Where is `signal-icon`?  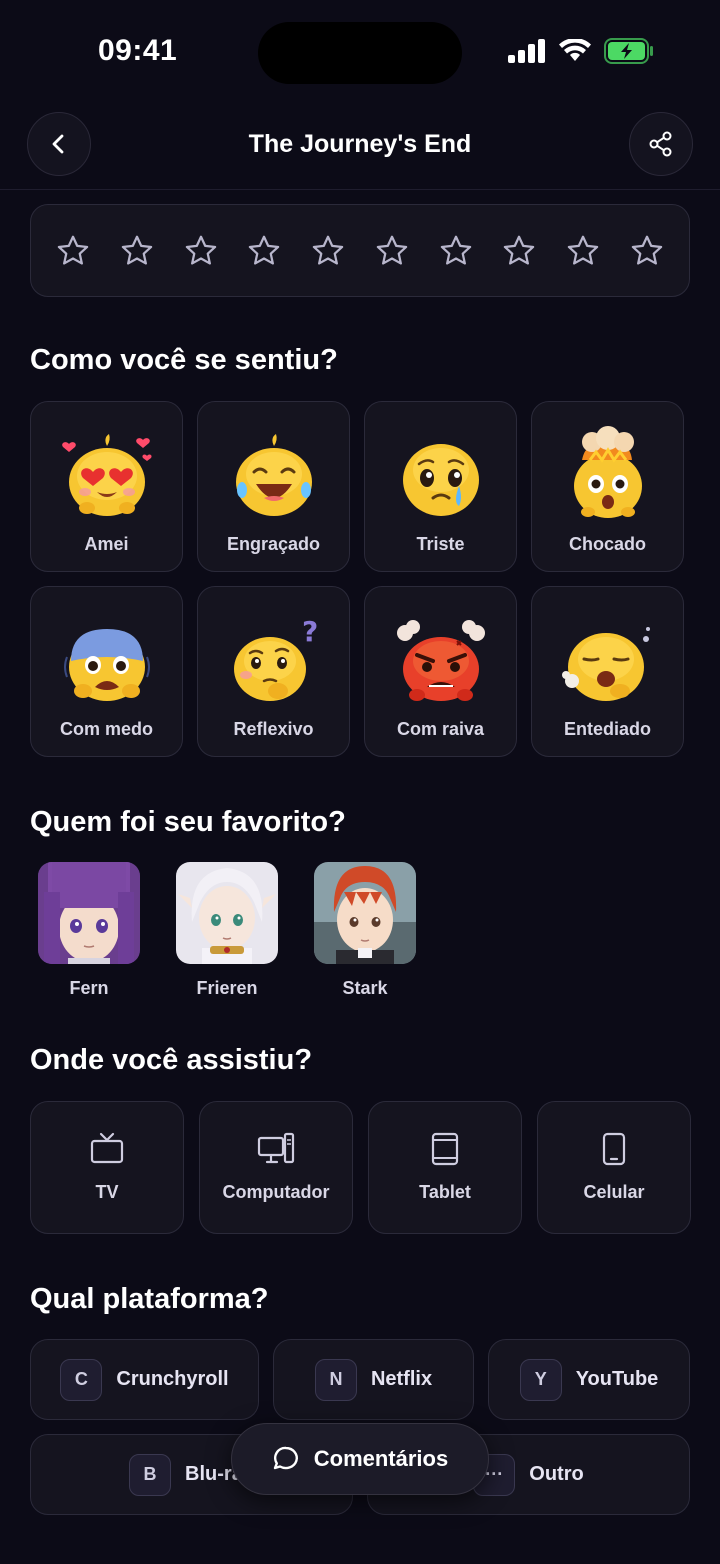
signal-icon is located at coordinates (526, 51).